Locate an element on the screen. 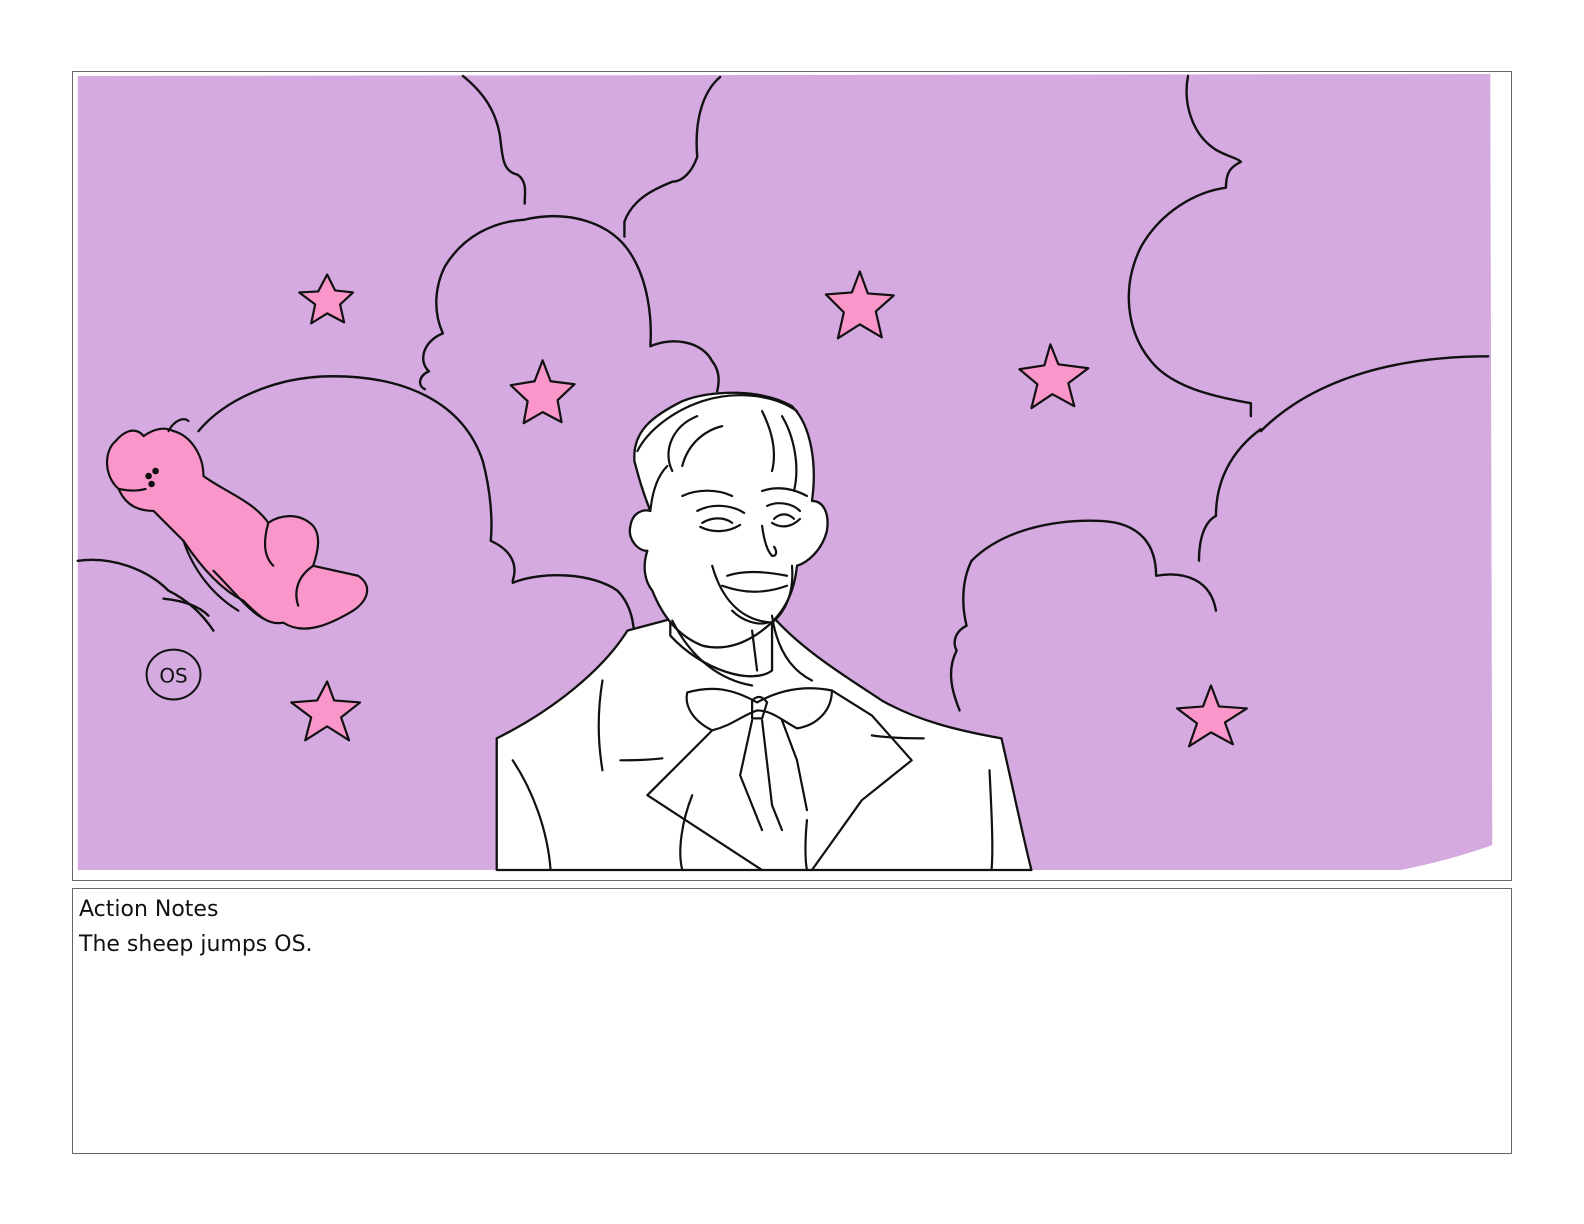 The width and height of the screenshot is (1584, 1224). action-notes-text: The sheep jumps OS. is located at coordinates (196, 944).